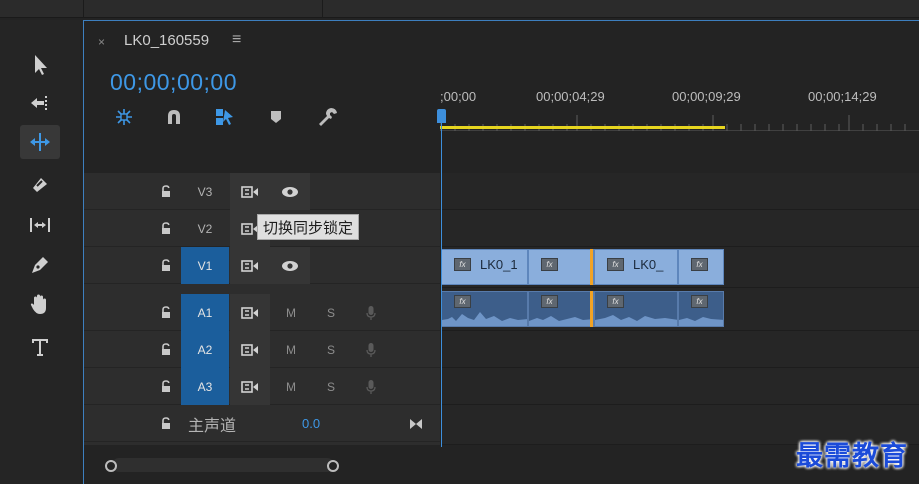  Describe the element at coordinates (648, 264) in the screenshot. I see `clip-name: LK0_` at that location.